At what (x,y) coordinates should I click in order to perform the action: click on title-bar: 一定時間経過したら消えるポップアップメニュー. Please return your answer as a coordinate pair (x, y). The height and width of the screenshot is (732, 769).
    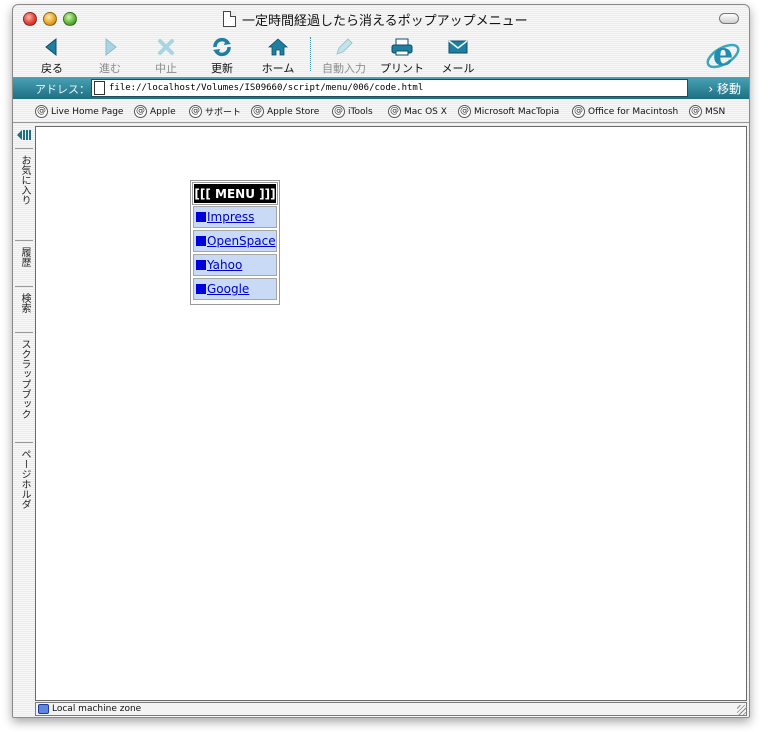
    Looking at the image, I should click on (381, 19).